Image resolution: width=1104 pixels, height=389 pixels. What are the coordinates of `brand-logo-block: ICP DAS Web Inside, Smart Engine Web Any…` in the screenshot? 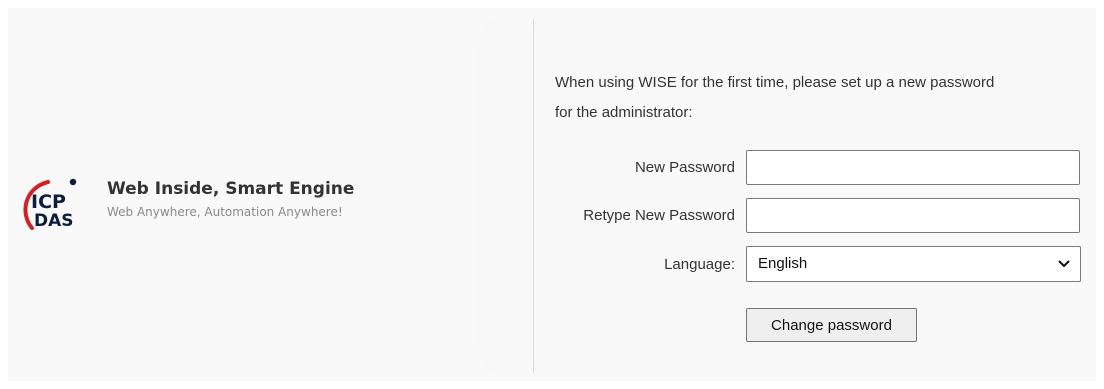 It's located at (218, 204).